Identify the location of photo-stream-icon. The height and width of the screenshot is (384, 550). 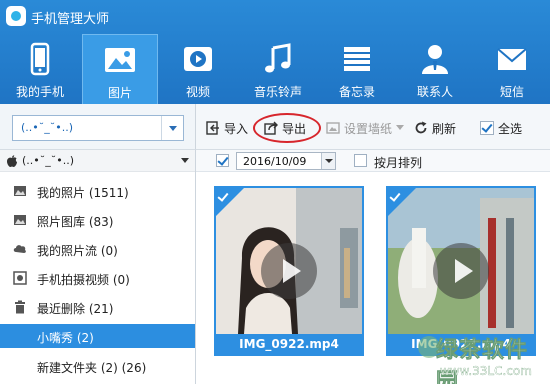
(19, 249).